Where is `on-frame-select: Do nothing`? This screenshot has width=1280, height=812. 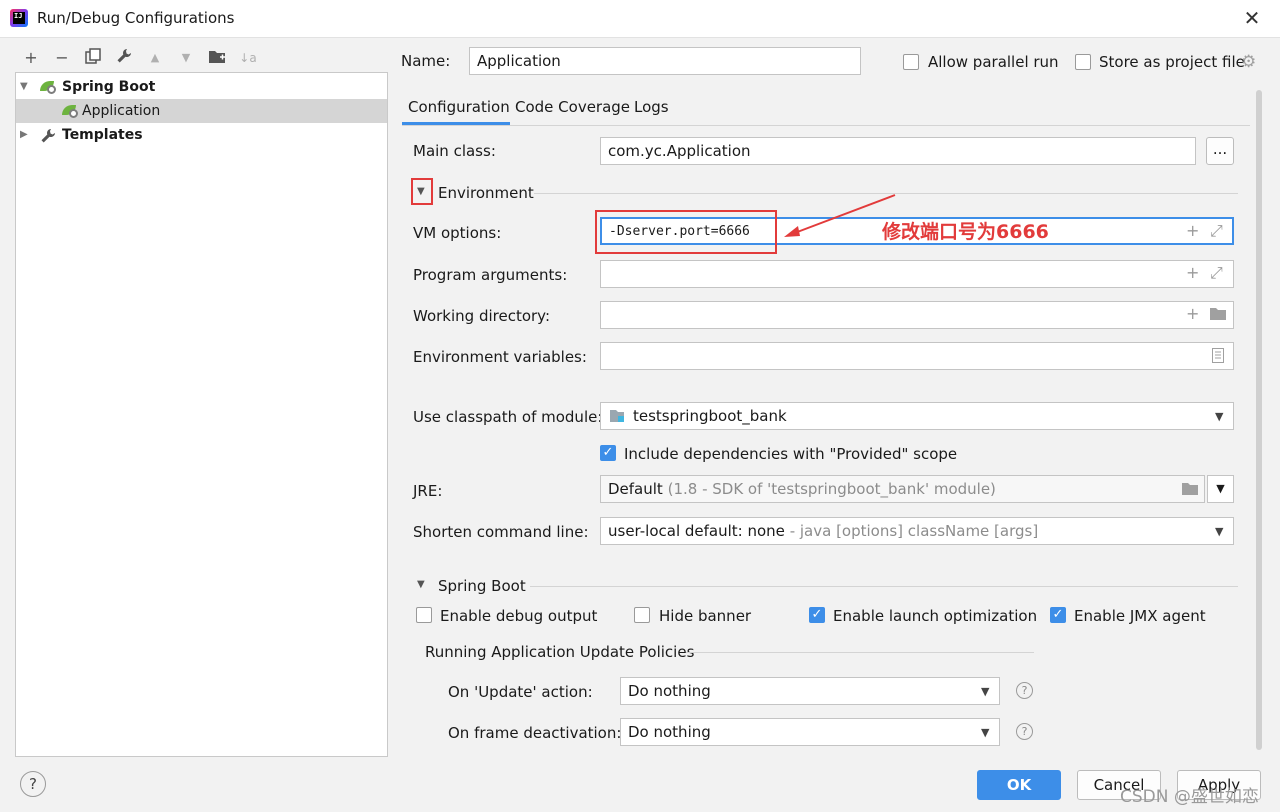
on-frame-select: Do nothing is located at coordinates (810, 732).